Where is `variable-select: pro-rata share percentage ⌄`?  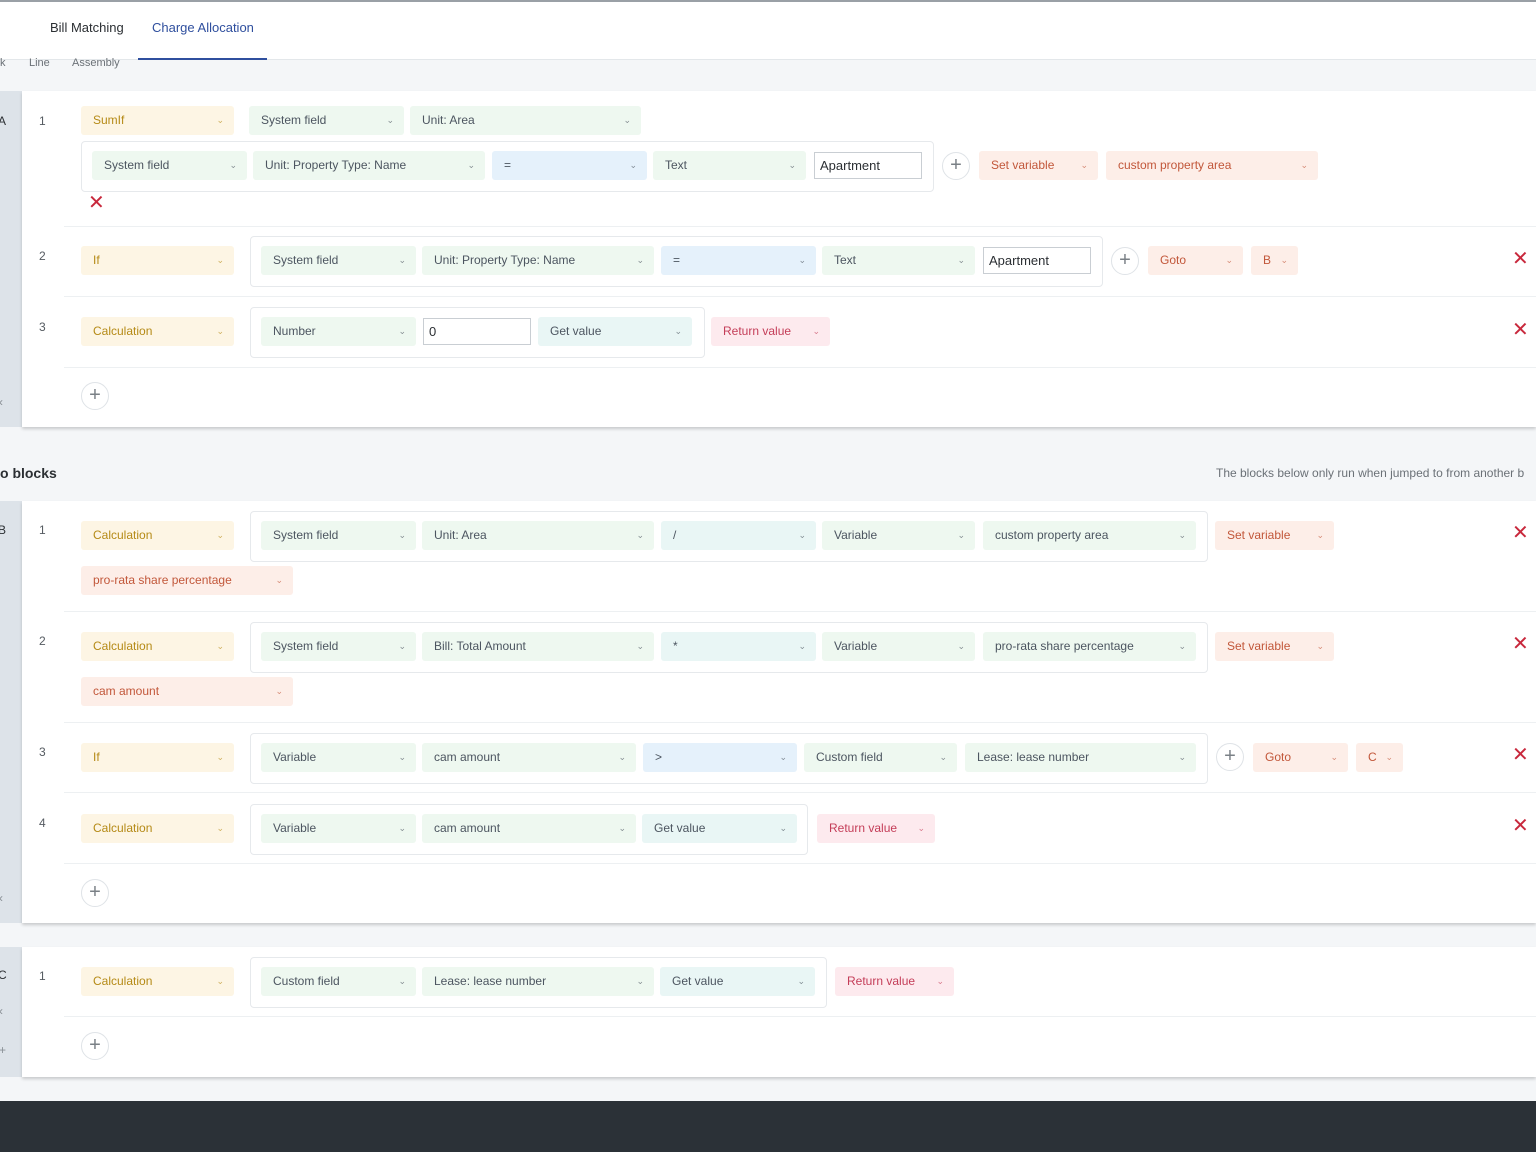 variable-select: pro-rata share percentage ⌄ is located at coordinates (187, 580).